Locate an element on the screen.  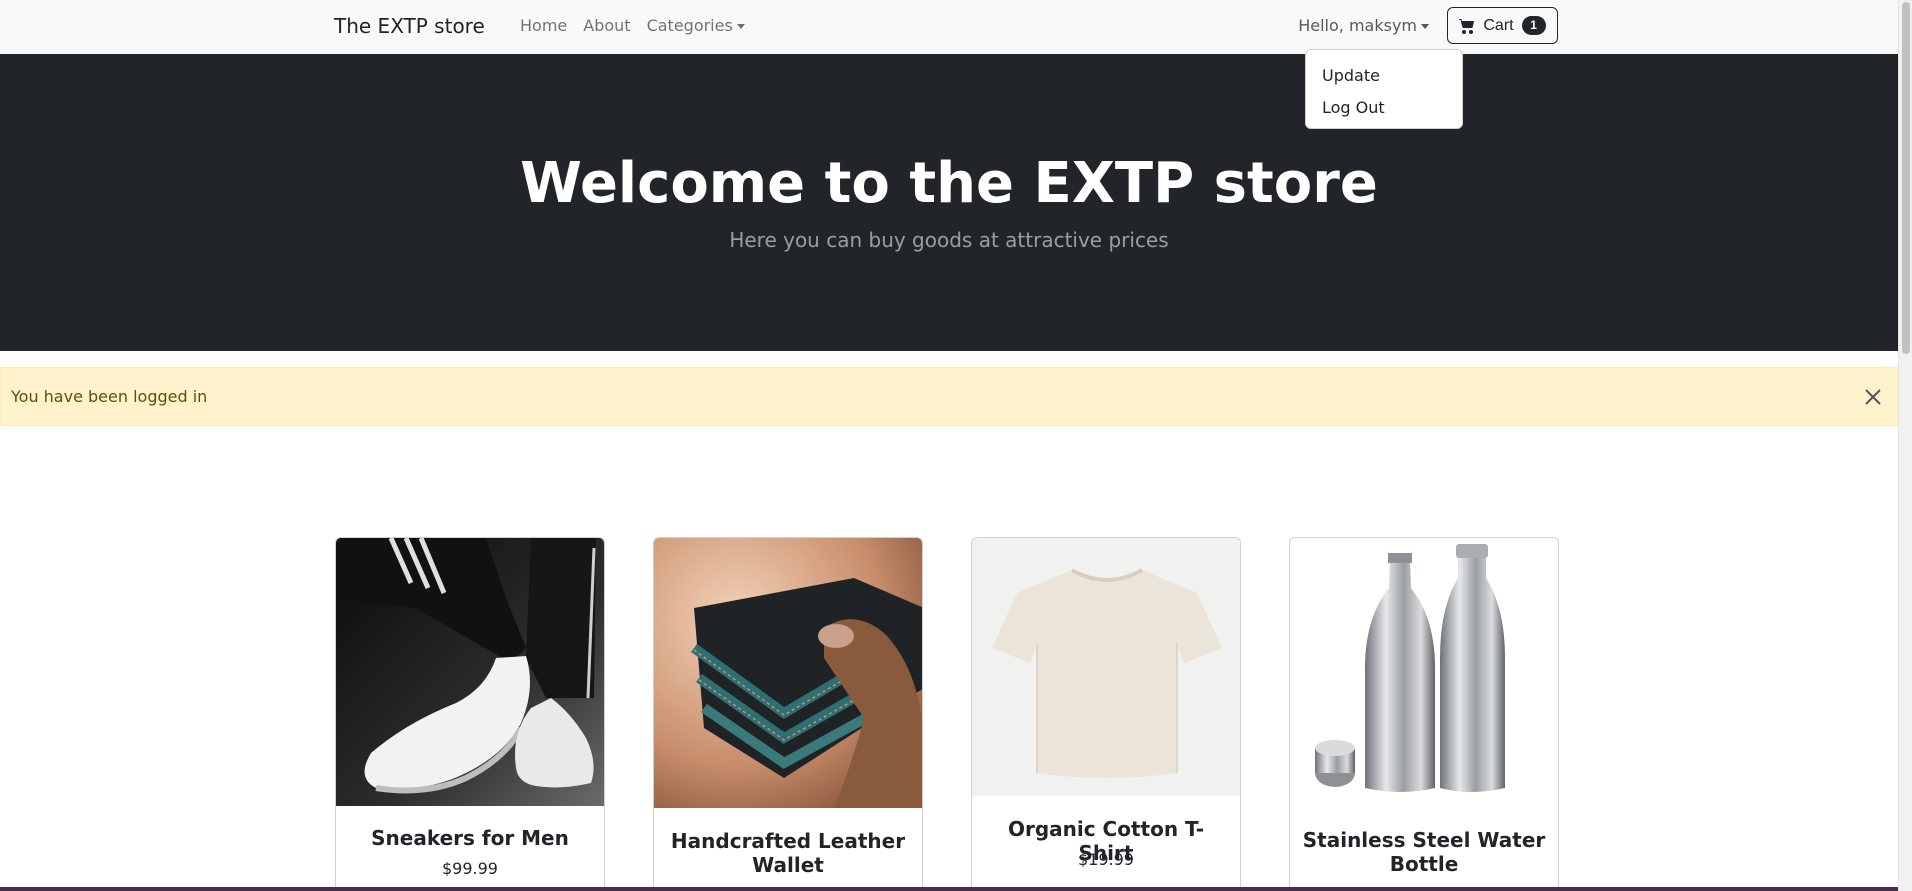
nav-categories-dropdown: Categories is located at coordinates (696, 26).